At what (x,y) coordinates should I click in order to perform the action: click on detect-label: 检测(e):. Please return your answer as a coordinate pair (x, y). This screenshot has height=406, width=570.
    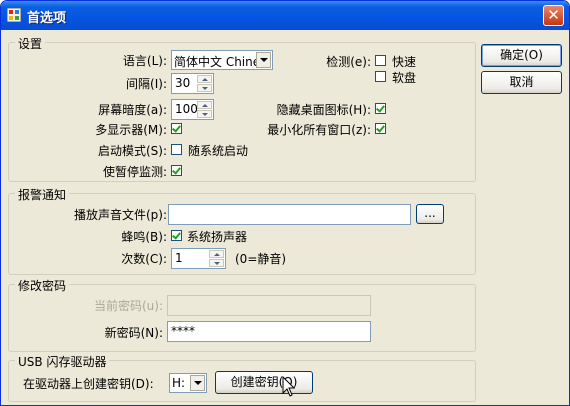
    Looking at the image, I should click on (348, 62).